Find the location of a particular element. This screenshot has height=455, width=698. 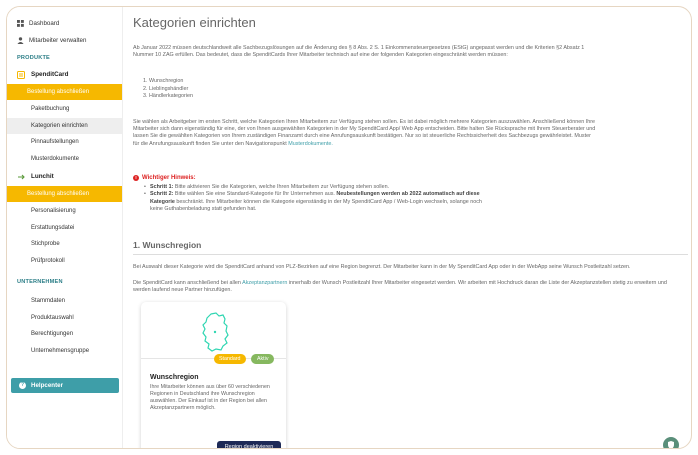

sidebar-item-berechtigungen: Berechtigungen is located at coordinates (64, 334).